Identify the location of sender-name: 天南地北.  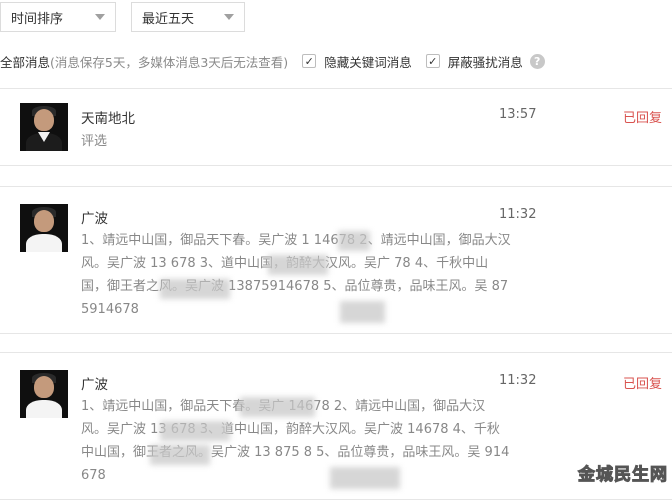
(108, 117).